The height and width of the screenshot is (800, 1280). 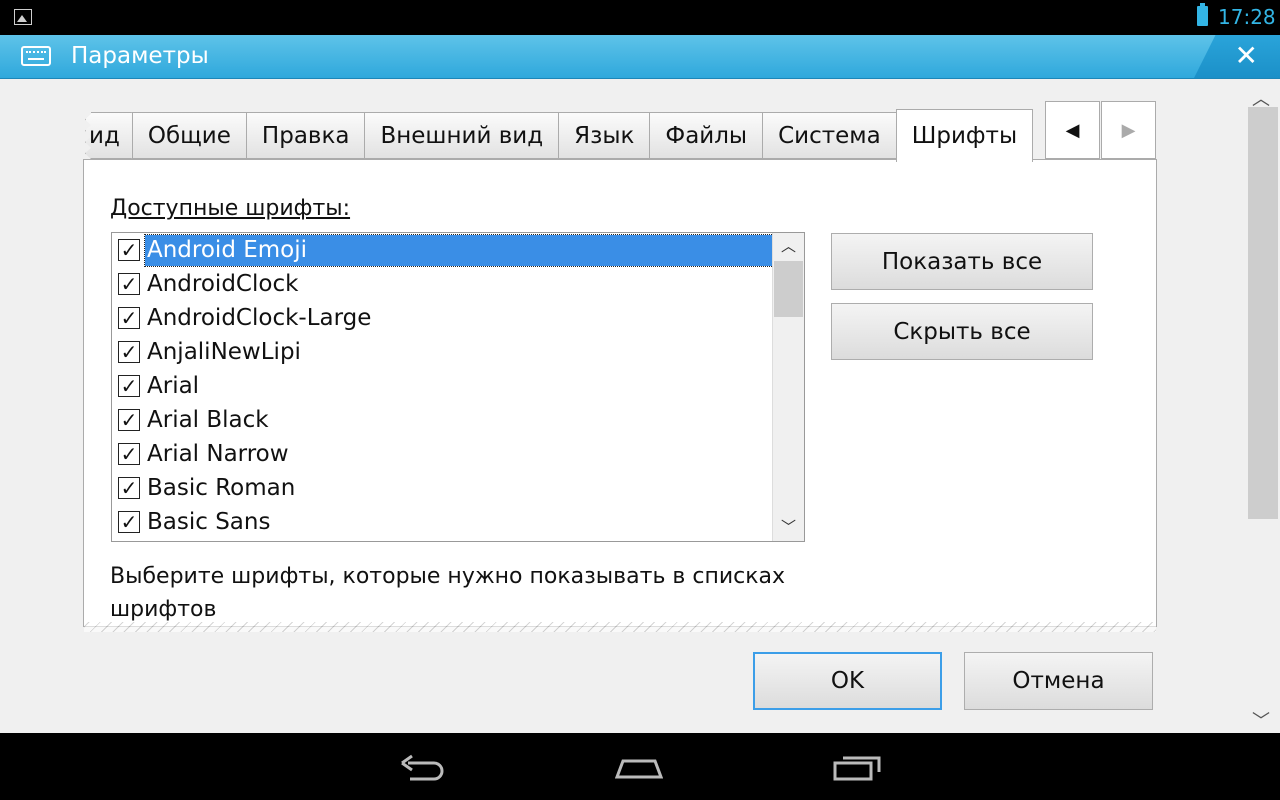 What do you see at coordinates (218, 454) in the screenshot?
I see `font-name: Arial Narrow` at bounding box center [218, 454].